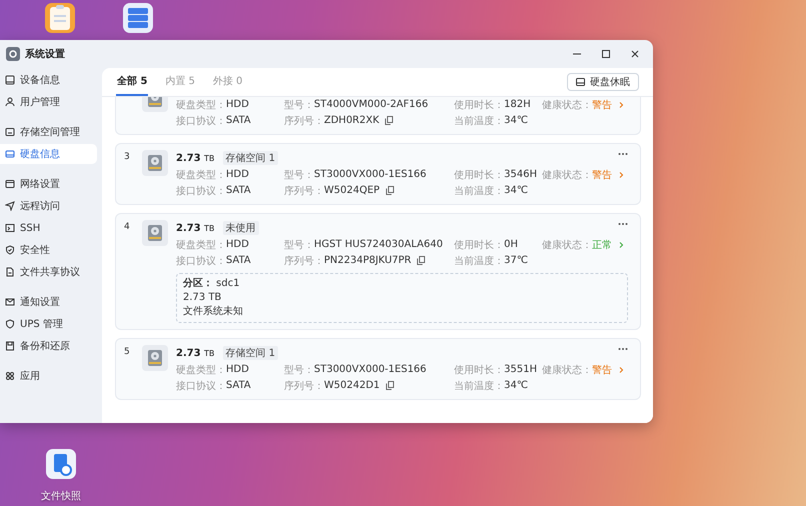 Image resolution: width=806 pixels, height=506 pixels. Describe the element at coordinates (48, 228) in the screenshot. I see `sidebar-item: SSH` at that location.